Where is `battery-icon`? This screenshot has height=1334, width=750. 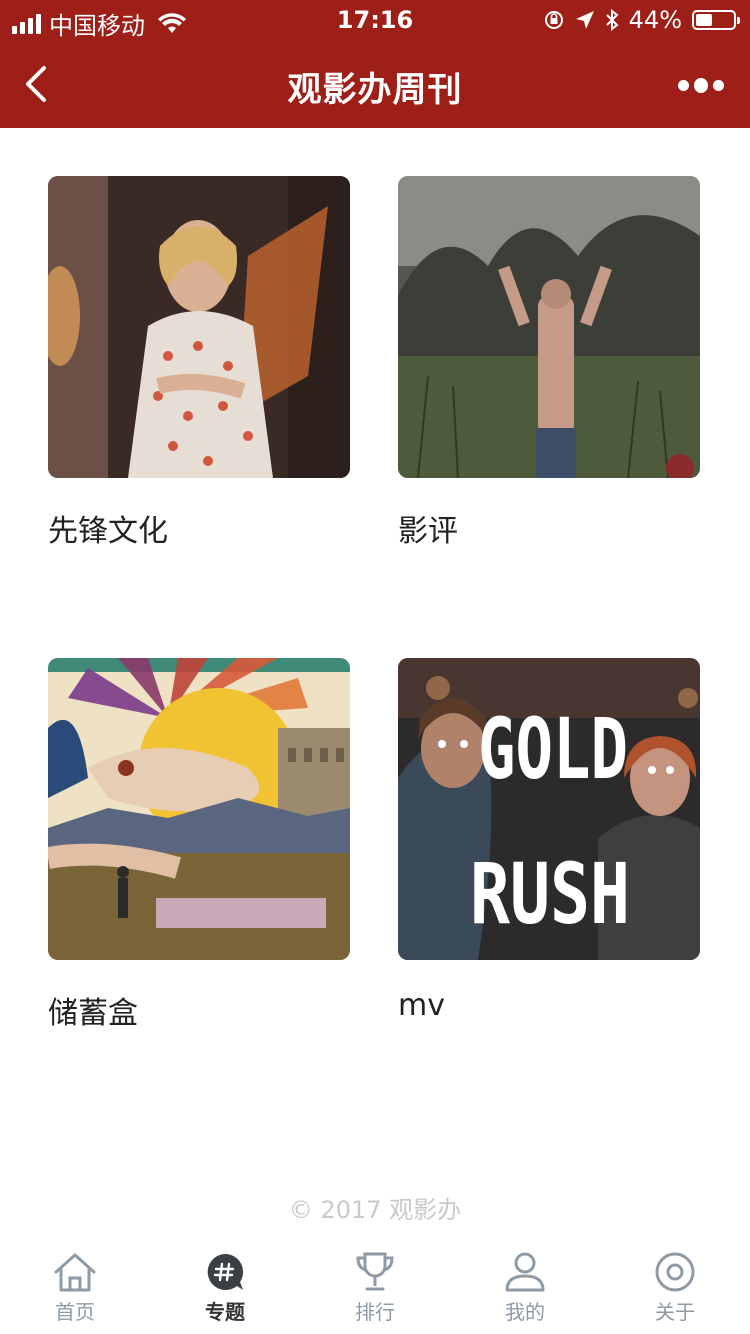
battery-icon is located at coordinates (716, 20).